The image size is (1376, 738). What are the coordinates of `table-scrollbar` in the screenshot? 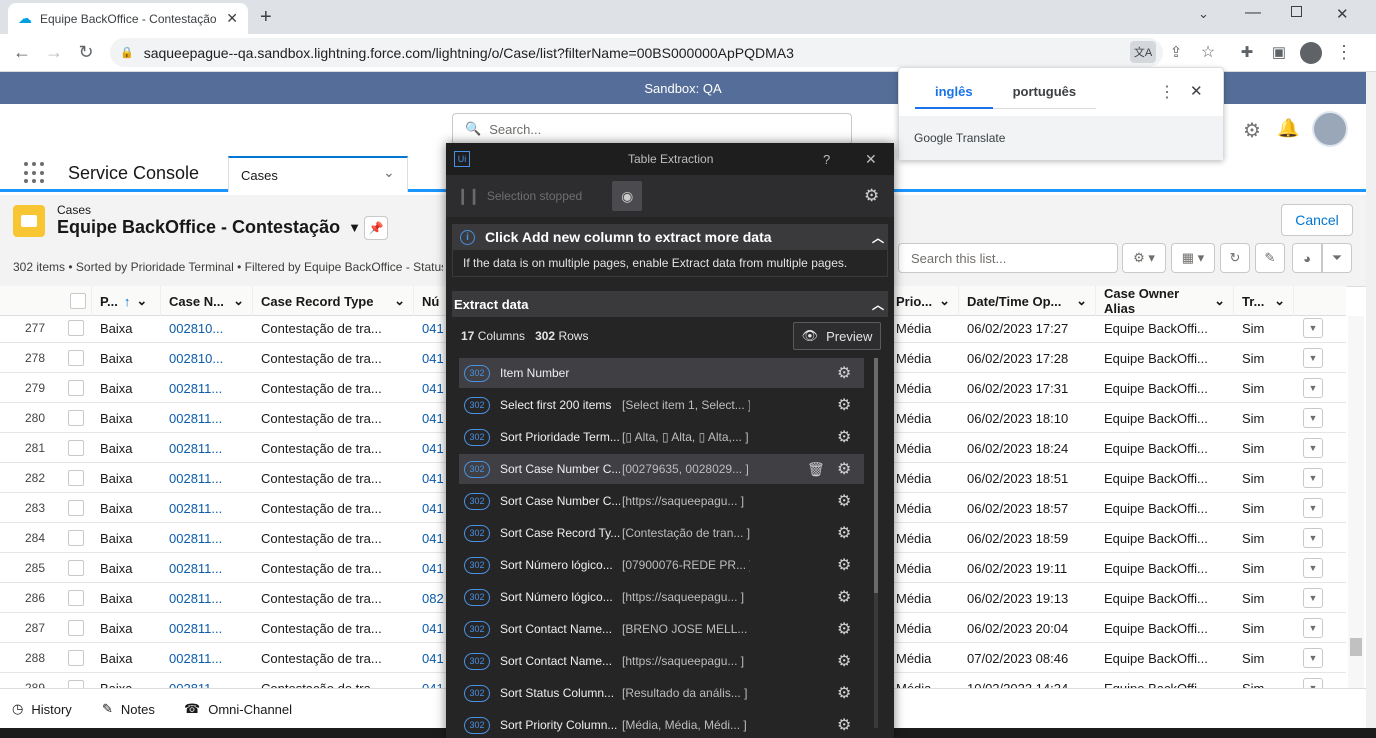 It's located at (1356, 502).